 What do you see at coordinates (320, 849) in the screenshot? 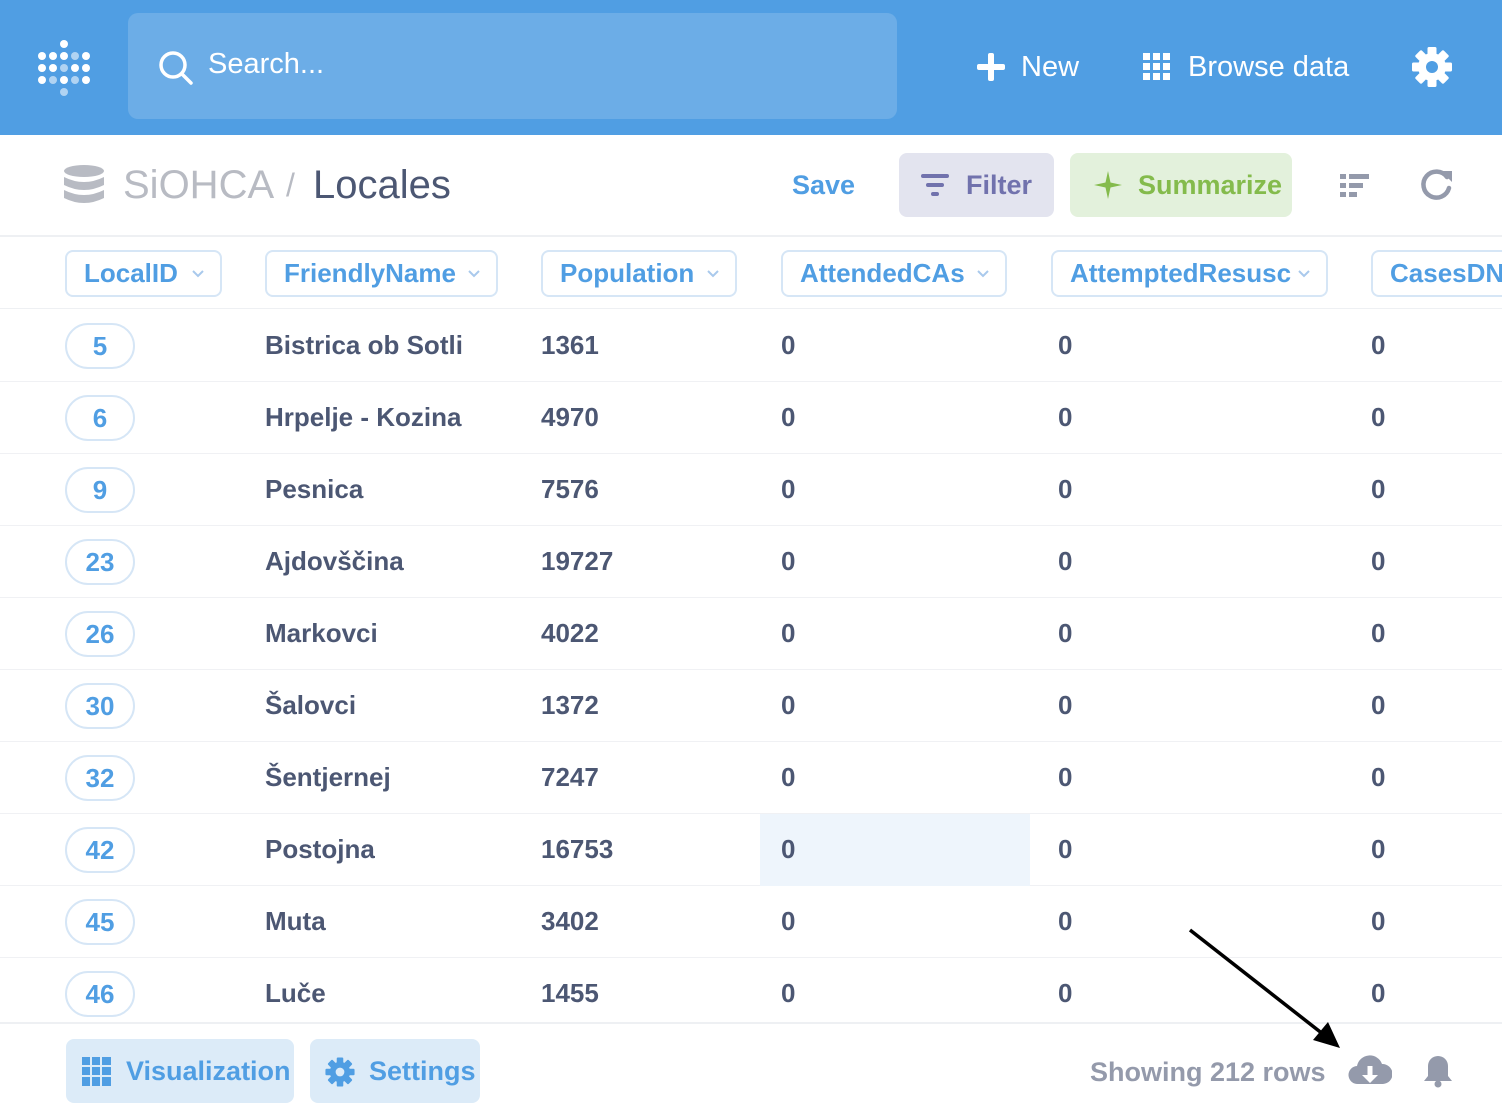
I see `table-cell: Postojna` at bounding box center [320, 849].